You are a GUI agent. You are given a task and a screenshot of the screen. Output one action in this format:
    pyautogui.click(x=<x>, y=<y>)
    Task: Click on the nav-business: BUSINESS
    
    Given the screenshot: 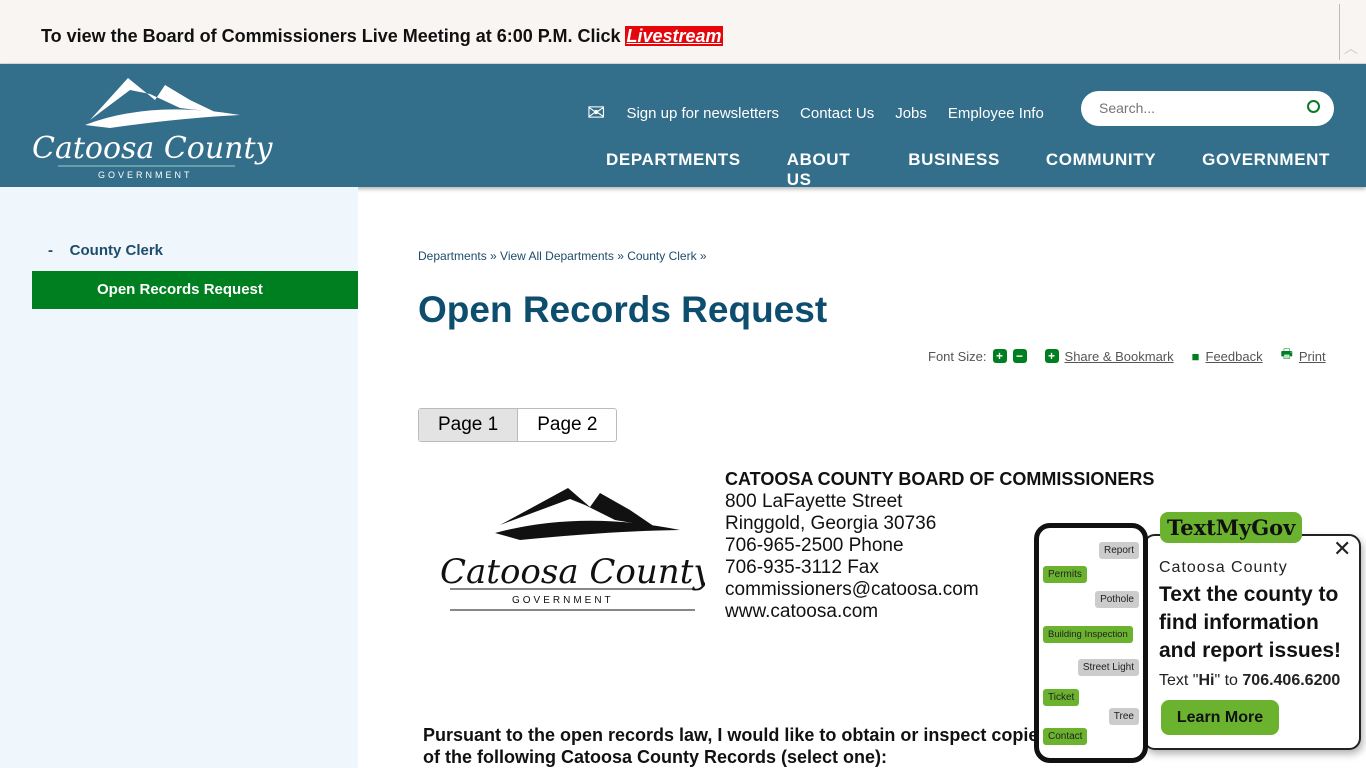 What is the action you would take?
    pyautogui.click(x=954, y=173)
    